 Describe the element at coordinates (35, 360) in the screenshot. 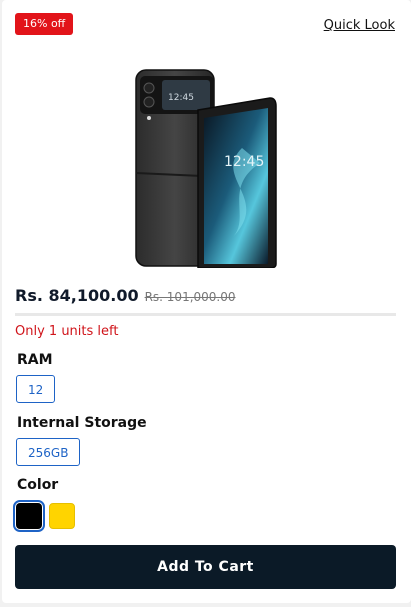

I see `ram-label: RAM` at that location.